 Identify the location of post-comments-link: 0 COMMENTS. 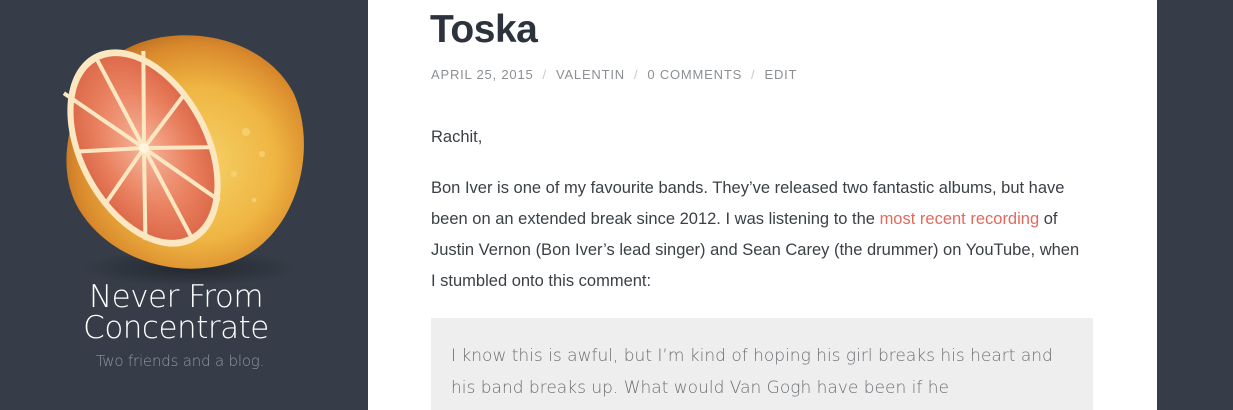
(694, 74).